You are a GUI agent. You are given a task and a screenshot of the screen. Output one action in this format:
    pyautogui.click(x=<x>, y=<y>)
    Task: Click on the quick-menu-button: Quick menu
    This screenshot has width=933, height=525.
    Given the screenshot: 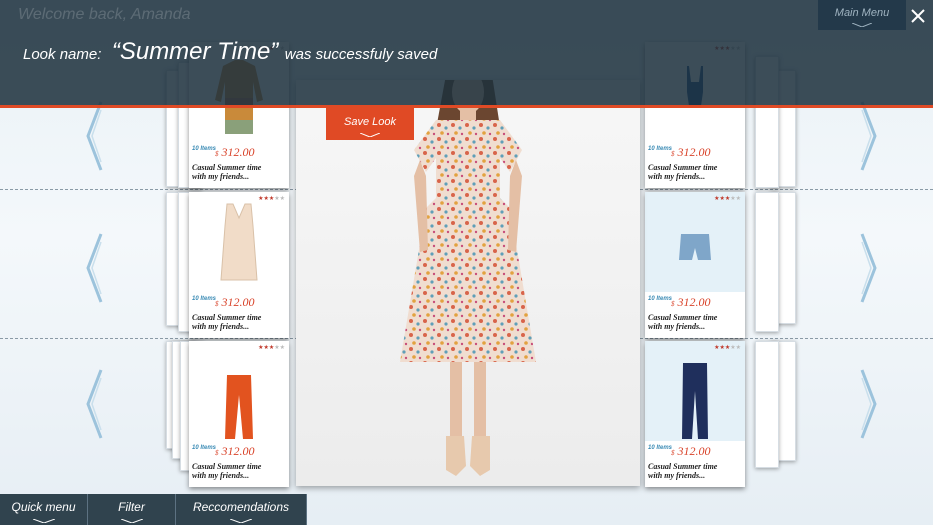 What is the action you would take?
    pyautogui.click(x=44, y=509)
    